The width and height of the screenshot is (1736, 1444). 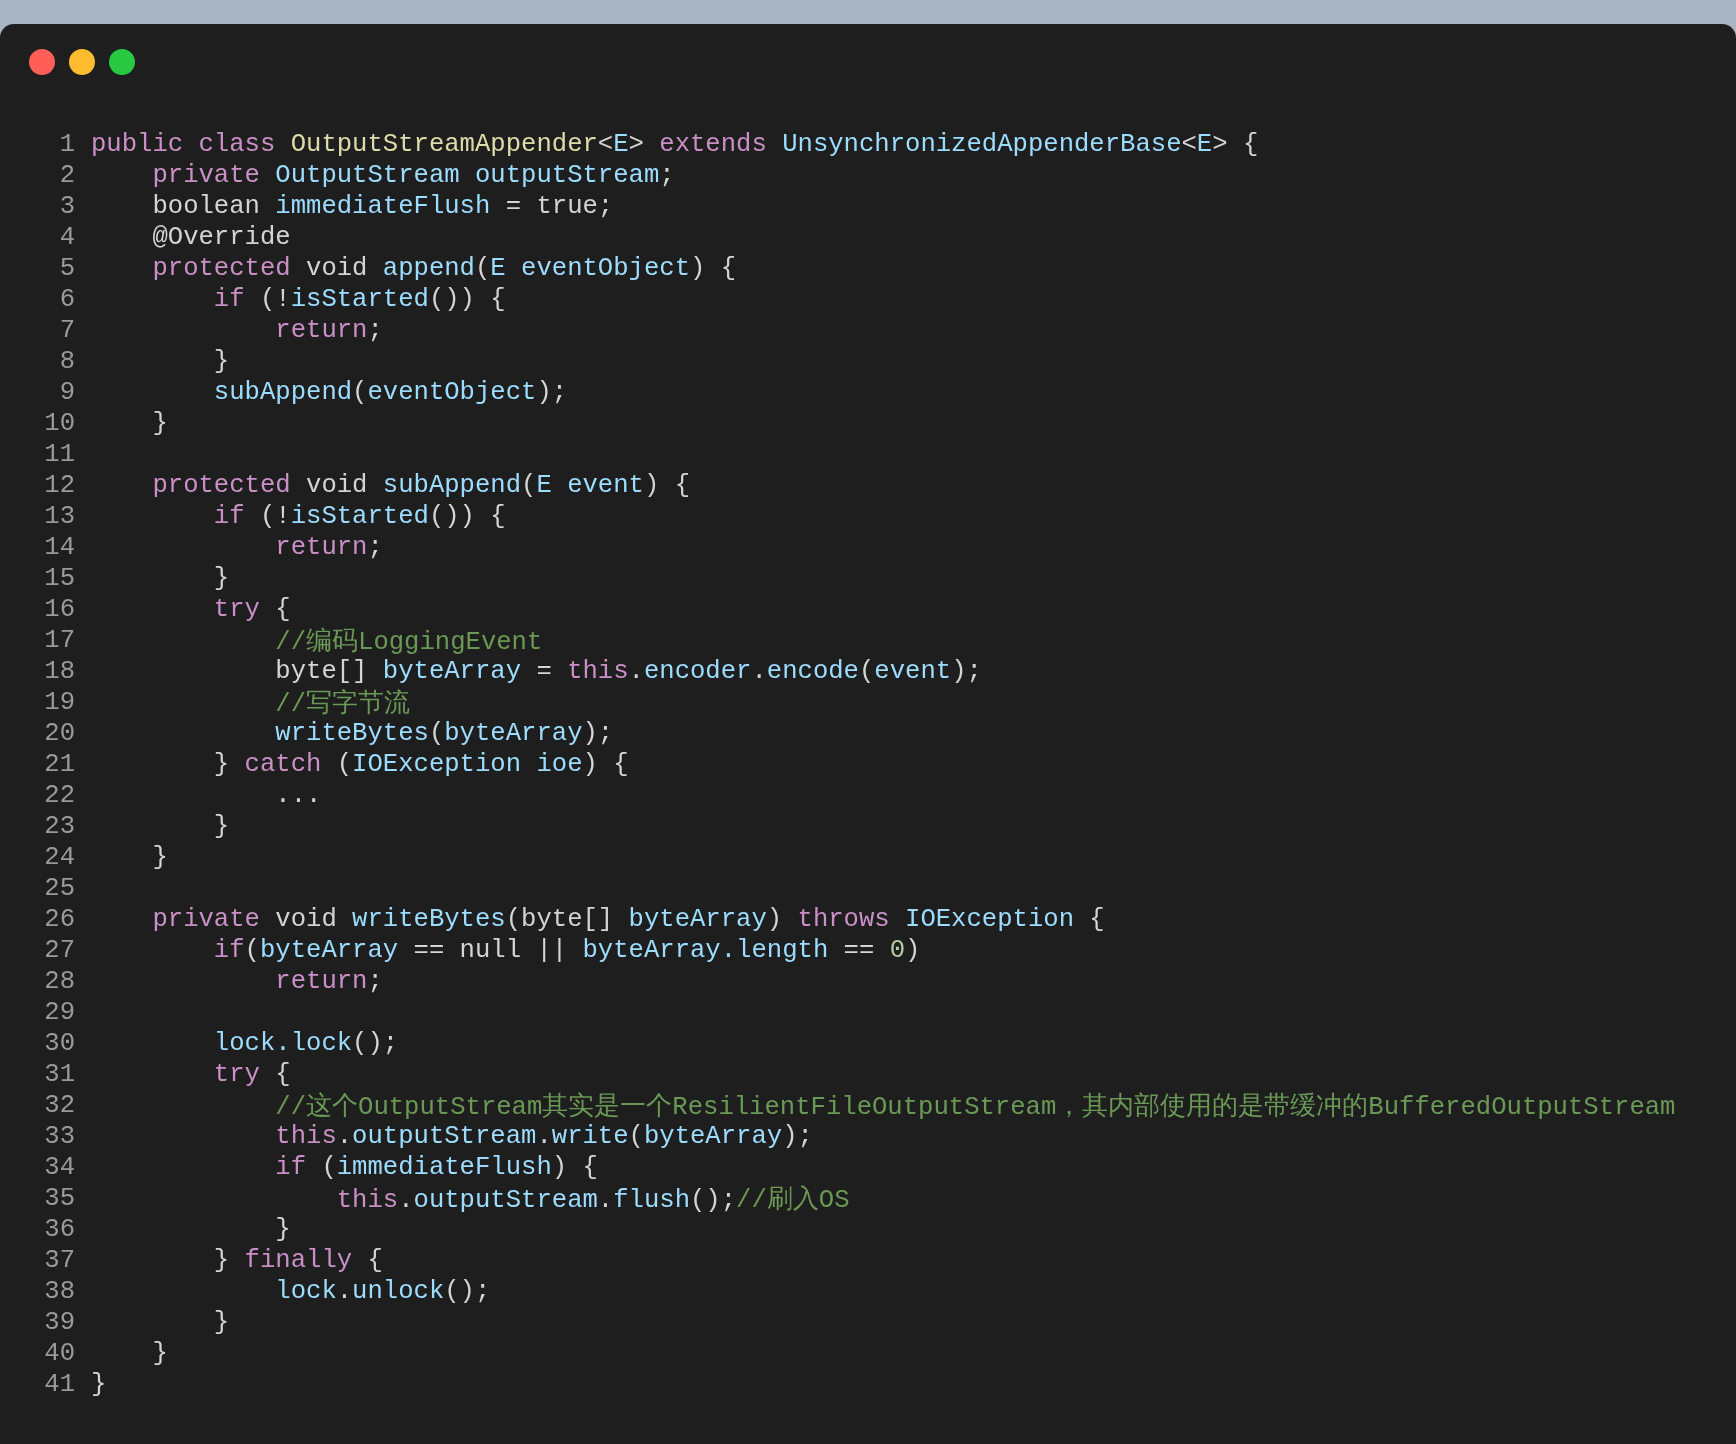 What do you see at coordinates (59, 702) in the screenshot?
I see `line-number: 19` at bounding box center [59, 702].